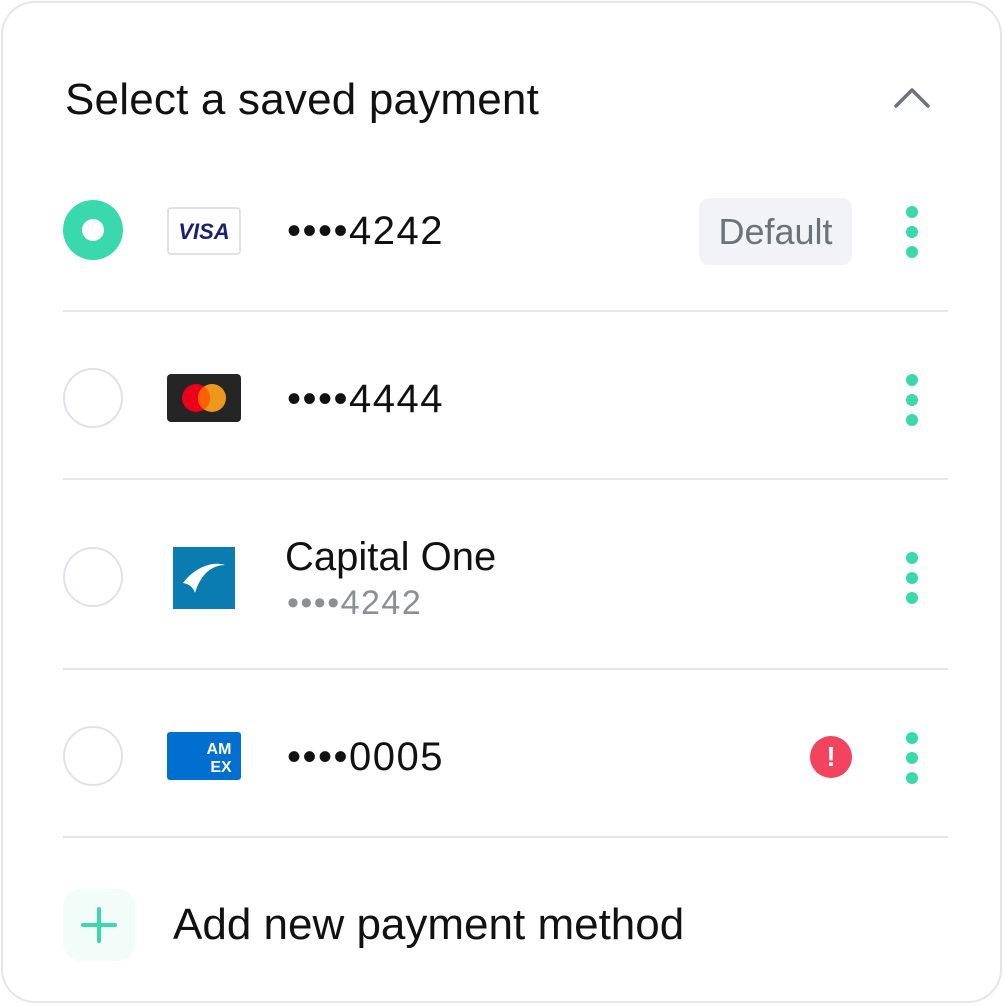 The image size is (1005, 1006). Describe the element at coordinates (365, 757) in the screenshot. I see `card-number: ••••0005` at that location.